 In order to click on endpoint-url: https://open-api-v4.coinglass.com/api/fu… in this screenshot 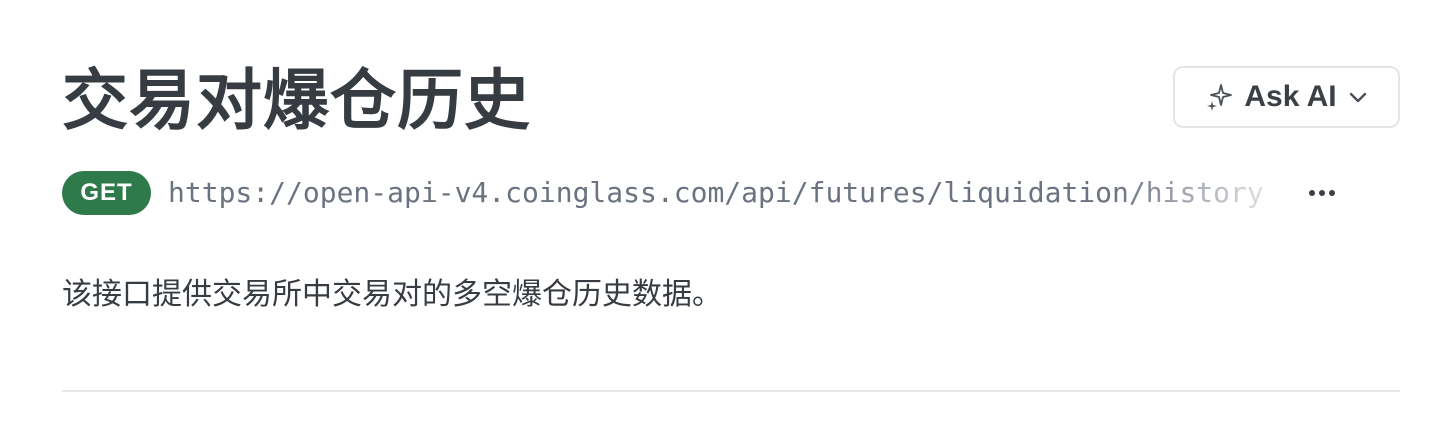, I will do `click(716, 192)`.